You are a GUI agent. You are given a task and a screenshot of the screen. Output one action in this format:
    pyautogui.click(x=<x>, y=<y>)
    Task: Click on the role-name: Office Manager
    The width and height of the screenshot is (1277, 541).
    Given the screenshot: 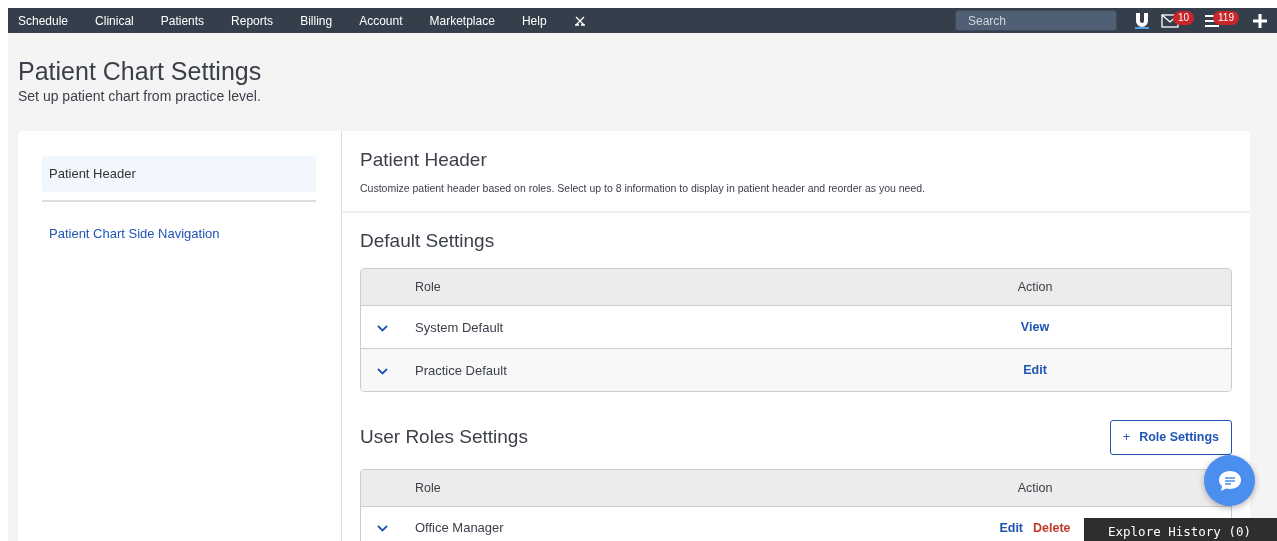 What is the action you would take?
    pyautogui.click(x=459, y=528)
    